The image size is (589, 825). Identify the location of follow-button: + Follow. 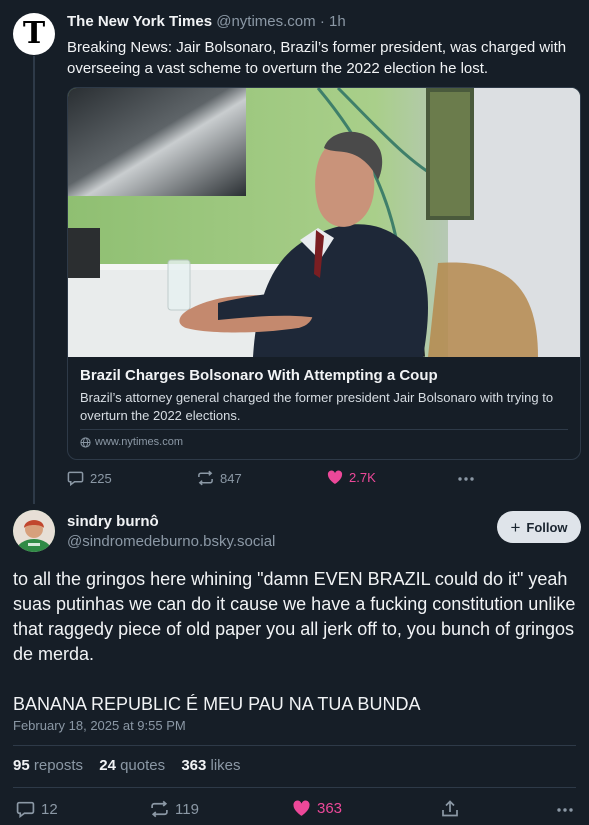
(539, 527).